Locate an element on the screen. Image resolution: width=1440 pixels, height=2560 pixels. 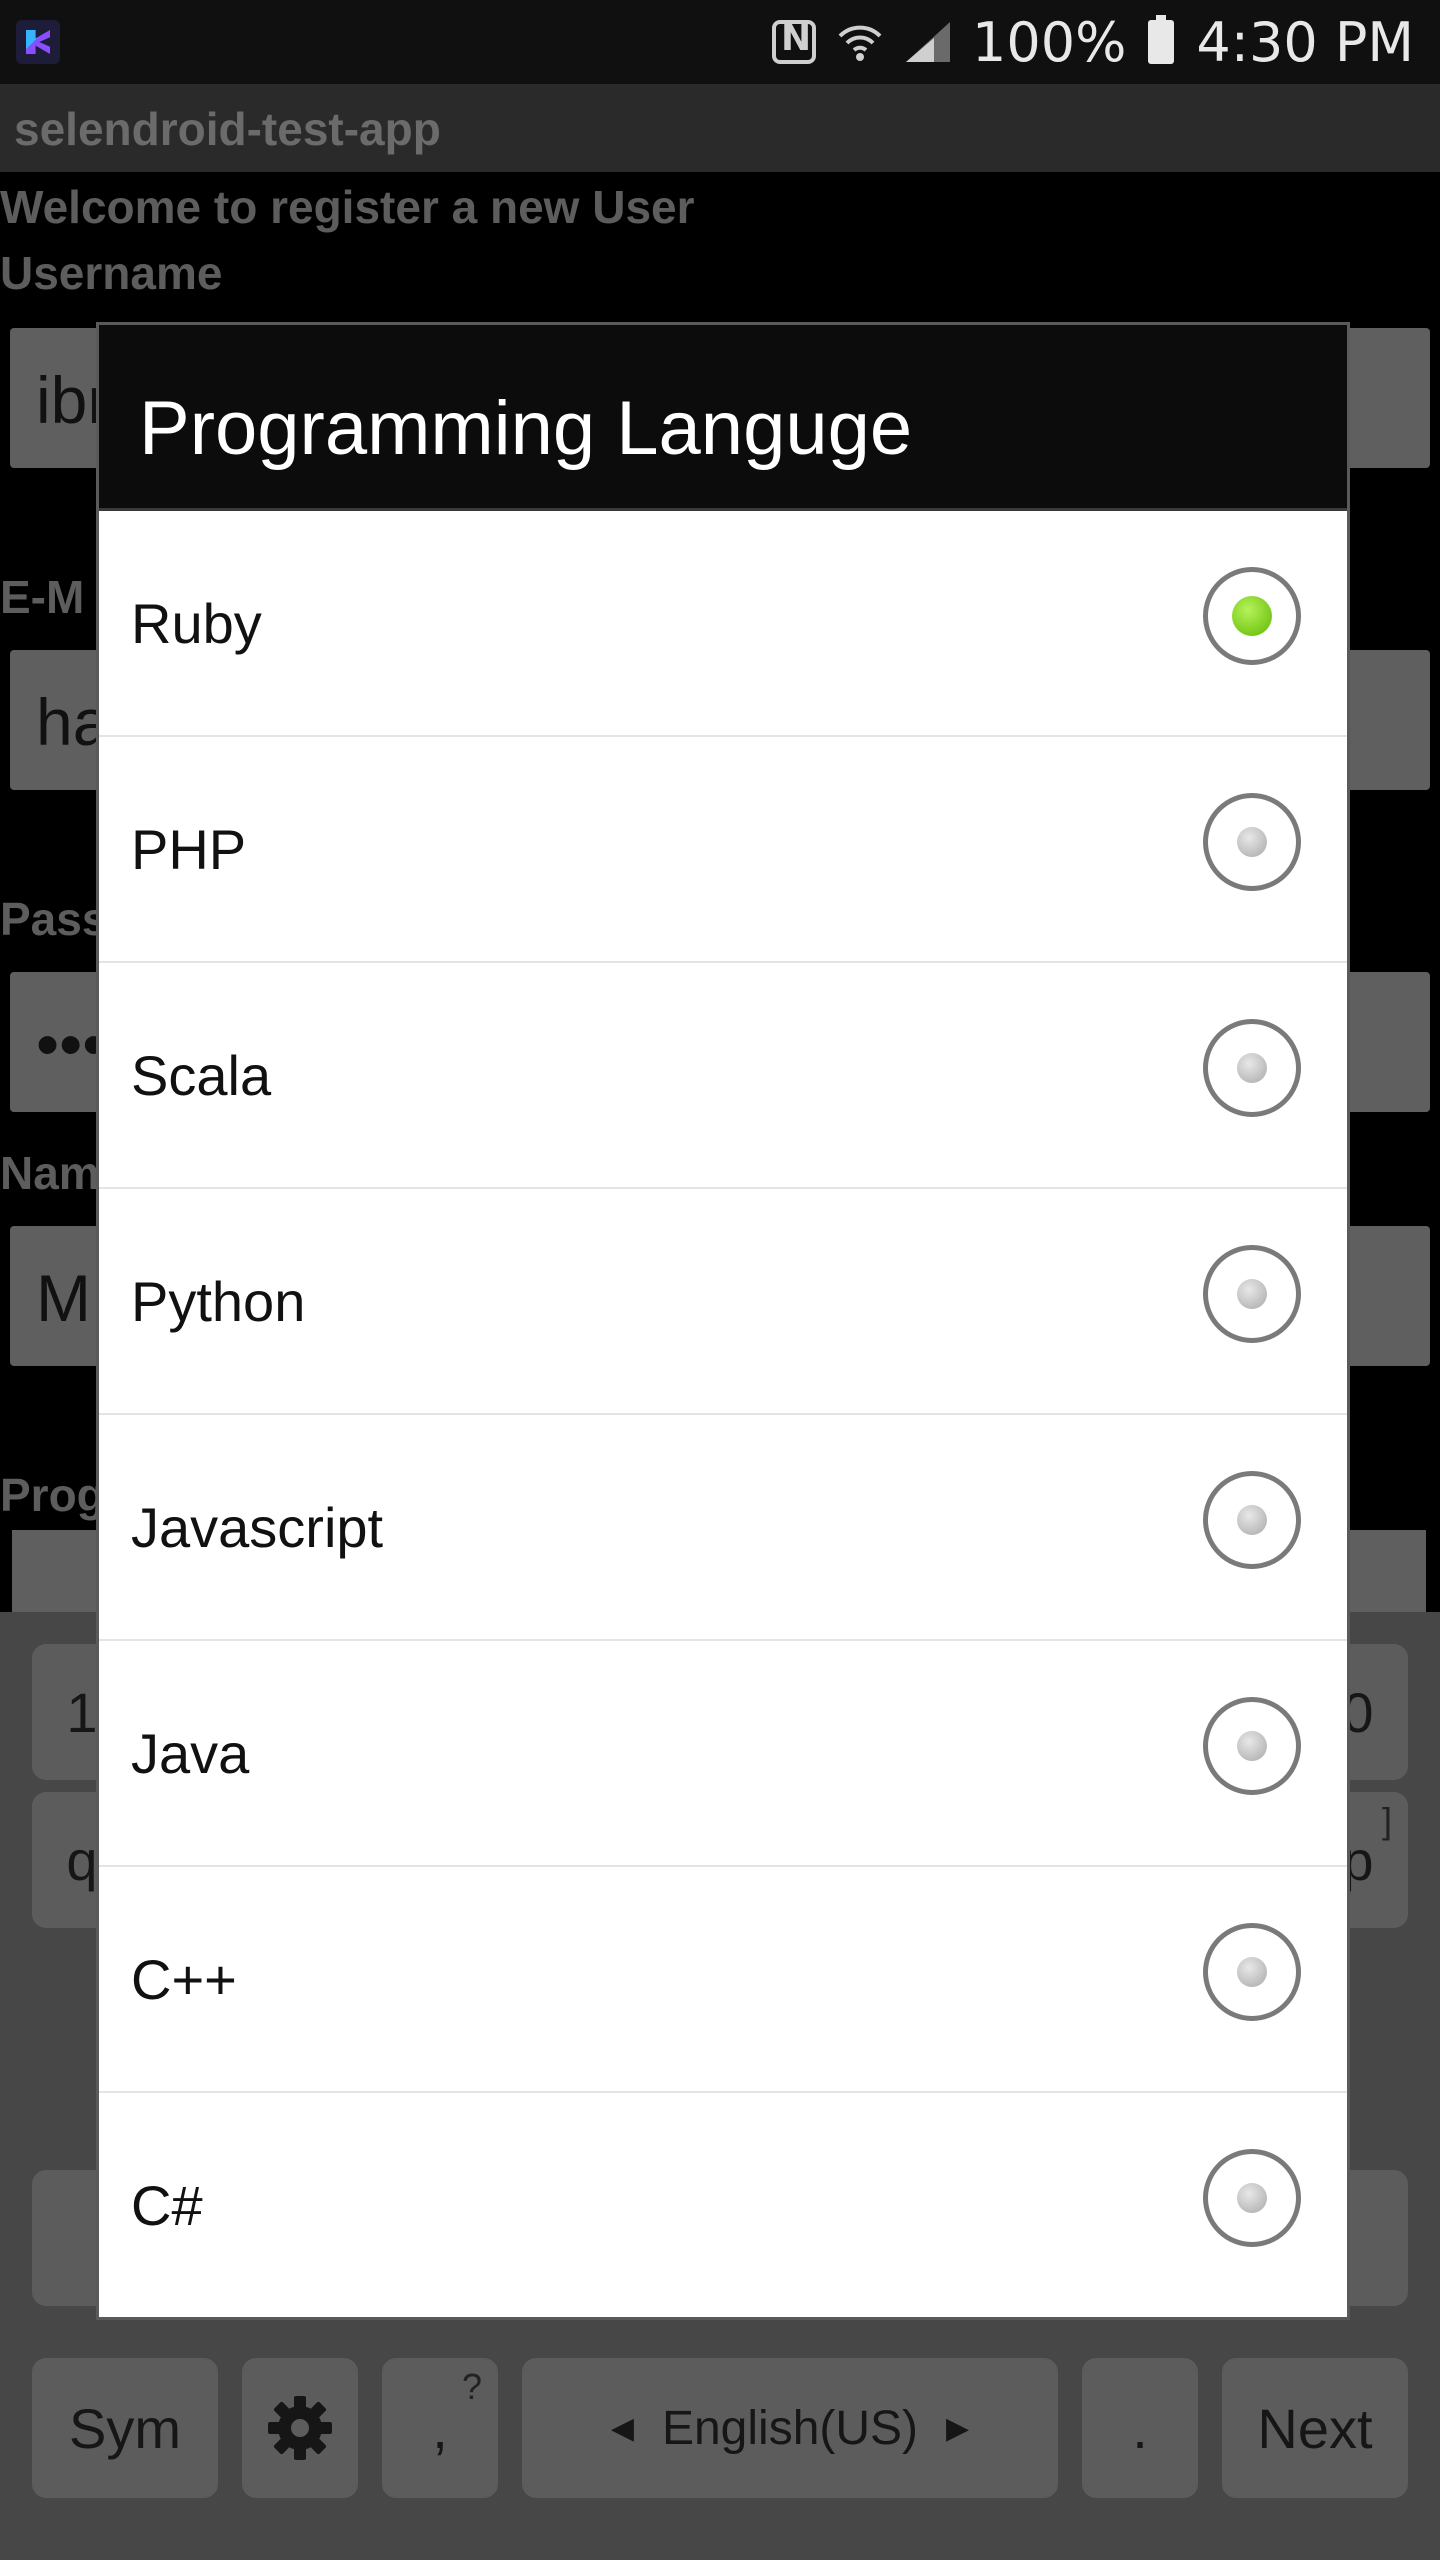
name-label: Nam is located at coordinates (50, 1173).